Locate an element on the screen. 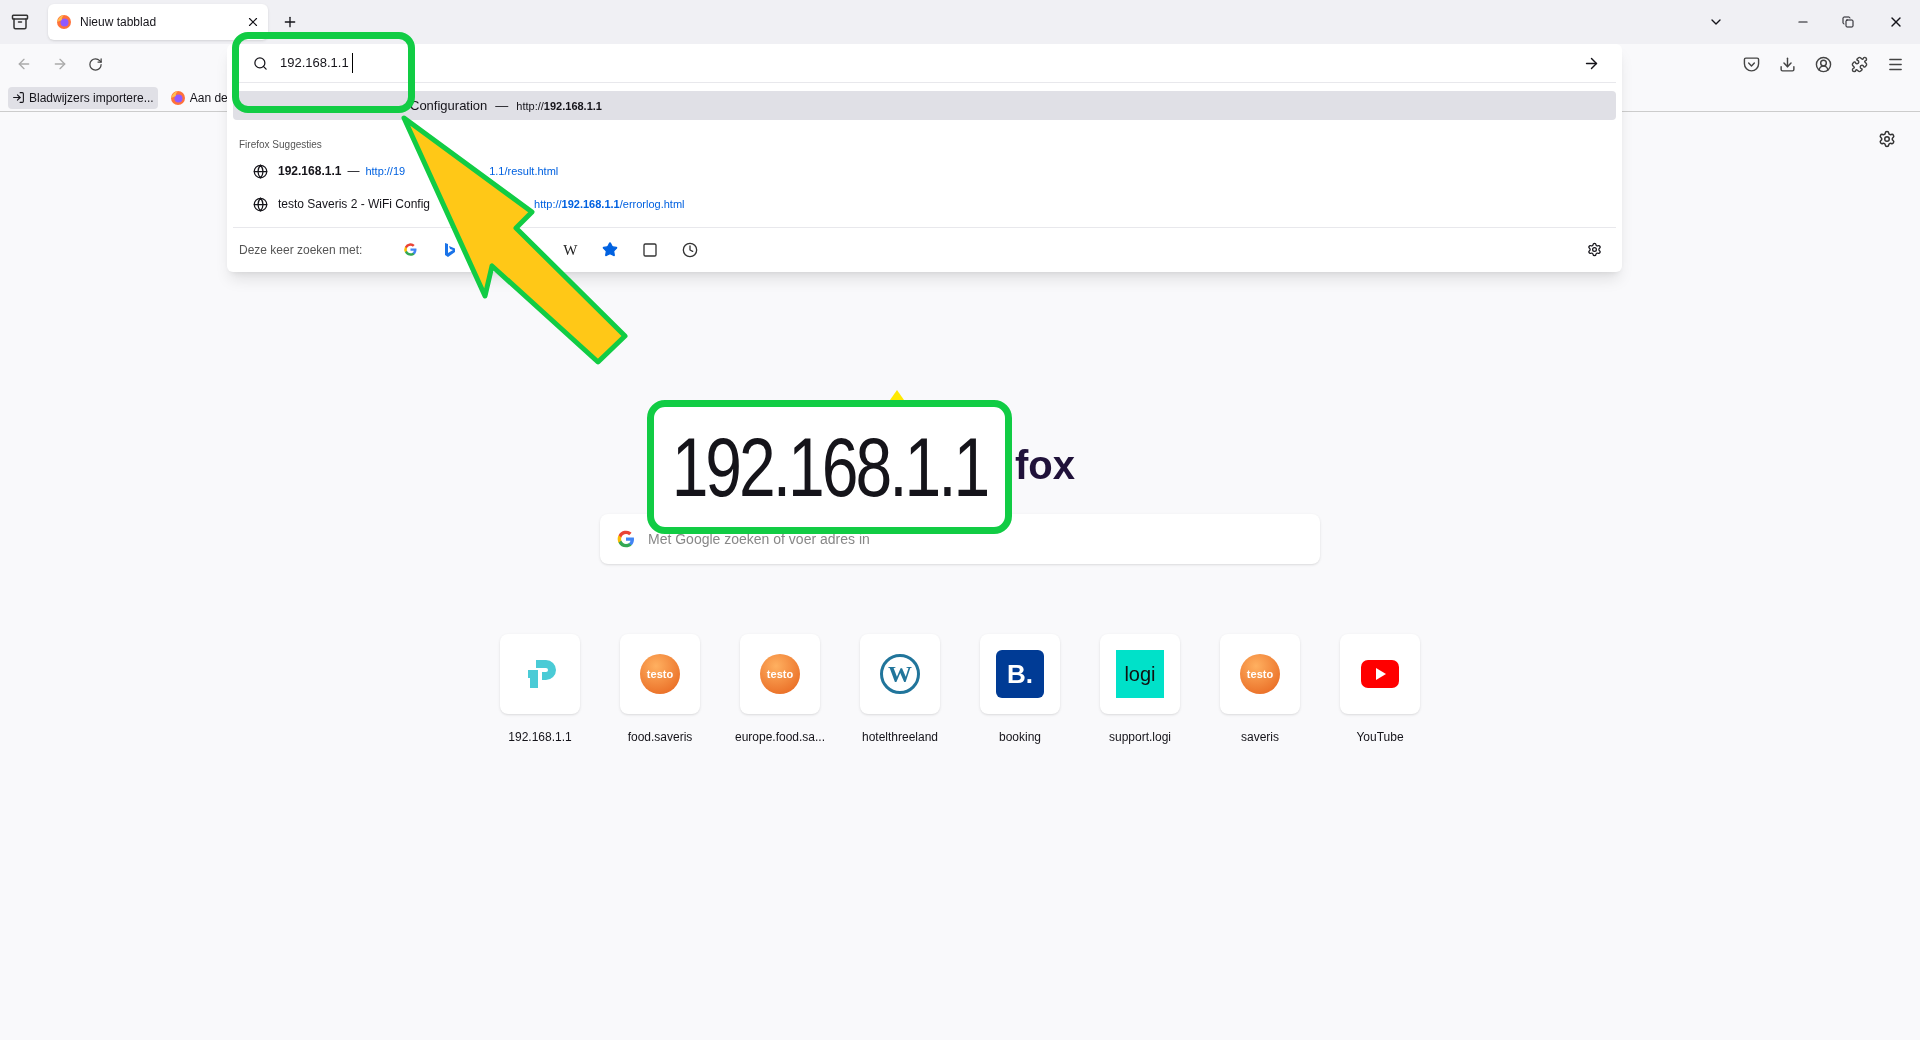 This screenshot has width=1920, height=1040. suggestion-url: http://19 is located at coordinates (385, 171).